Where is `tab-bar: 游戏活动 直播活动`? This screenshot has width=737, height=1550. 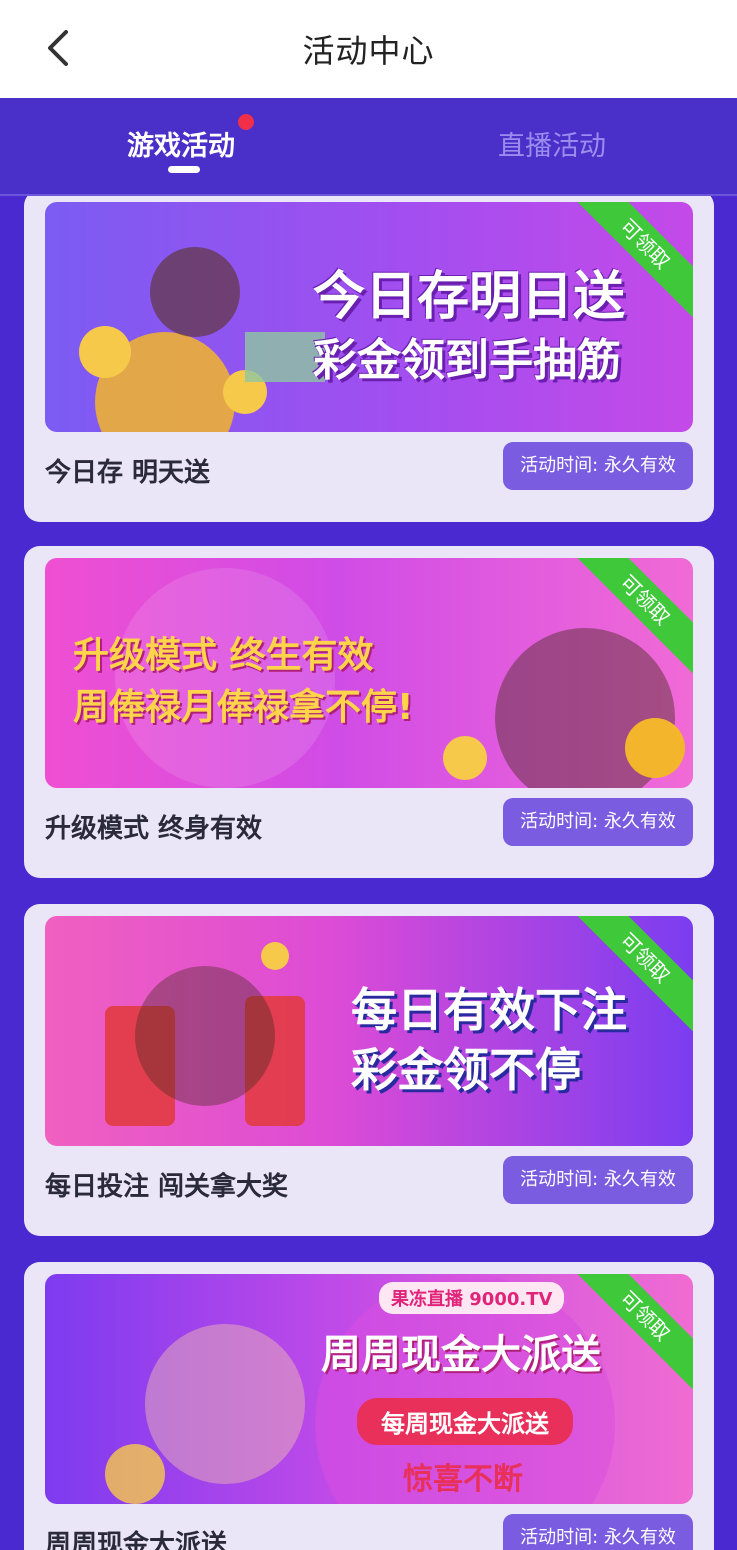 tab-bar: 游戏活动 直播活动 is located at coordinates (368, 147).